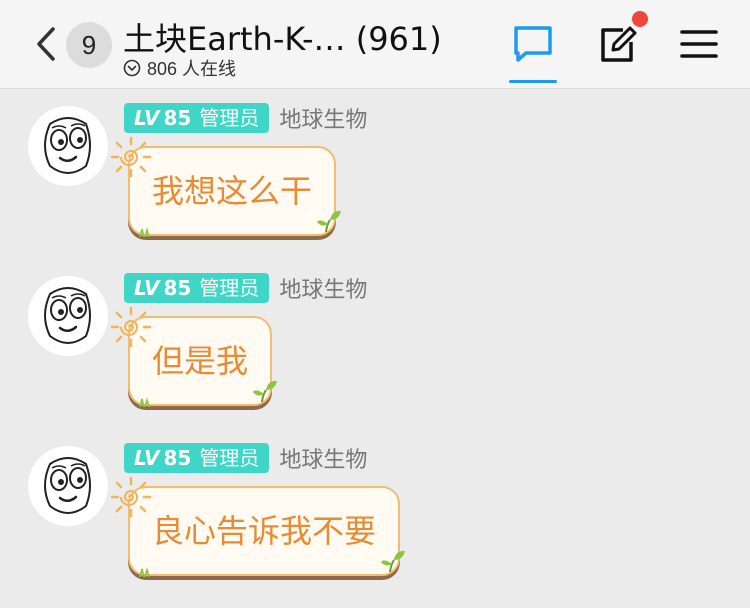 Image resolution: width=750 pixels, height=608 pixels. I want to click on active-tab-indicator, so click(533, 81).